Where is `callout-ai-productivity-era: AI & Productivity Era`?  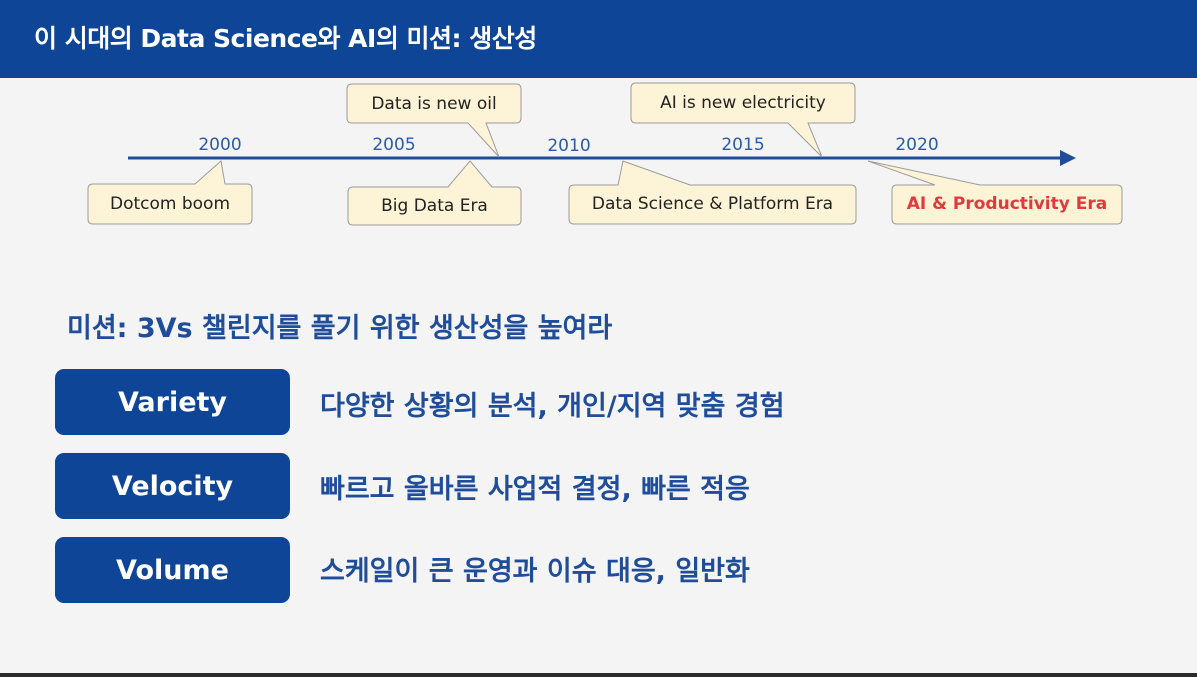 callout-ai-productivity-era: AI & Productivity Era is located at coordinates (1007, 204).